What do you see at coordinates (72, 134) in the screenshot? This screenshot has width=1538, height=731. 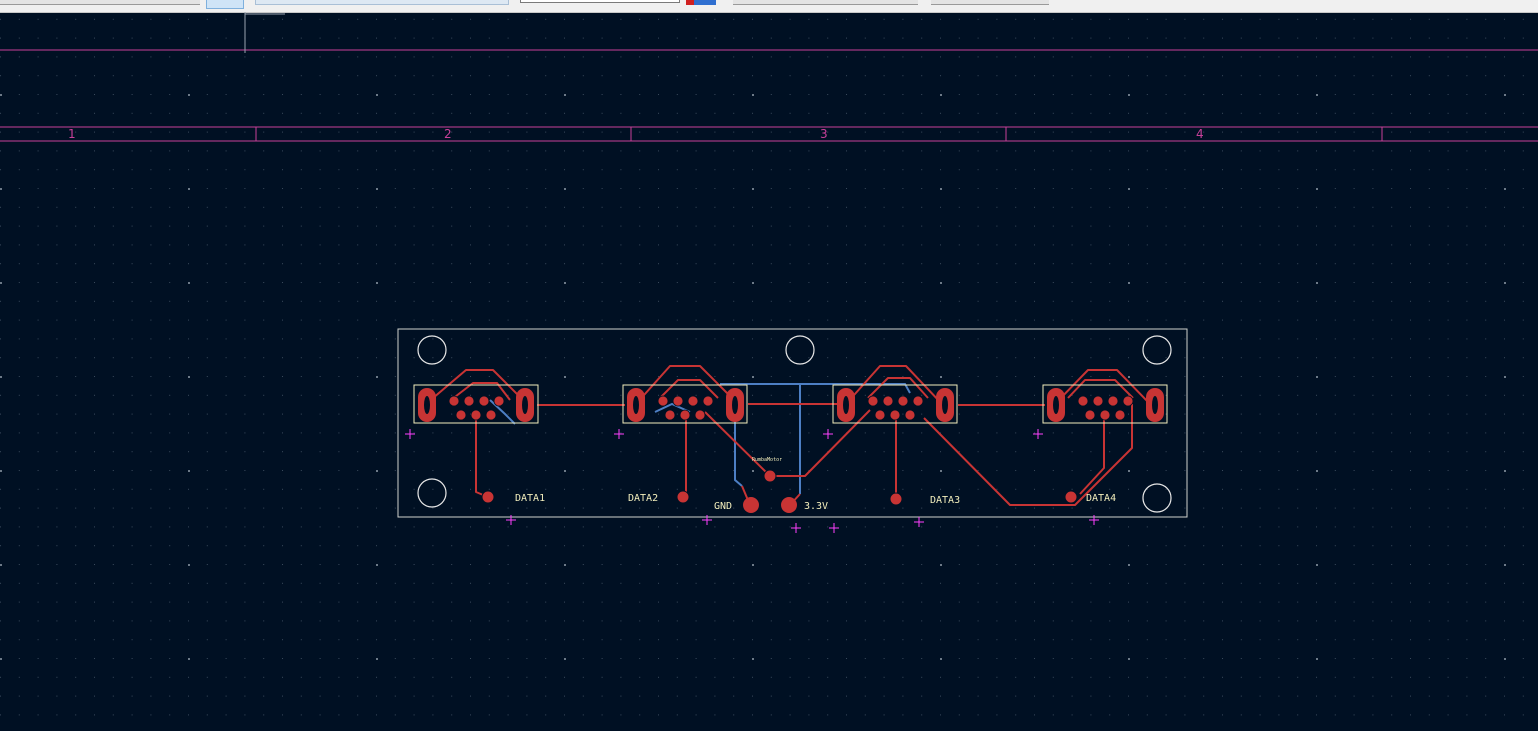 I see `sheet-zone-1: 1` at bounding box center [72, 134].